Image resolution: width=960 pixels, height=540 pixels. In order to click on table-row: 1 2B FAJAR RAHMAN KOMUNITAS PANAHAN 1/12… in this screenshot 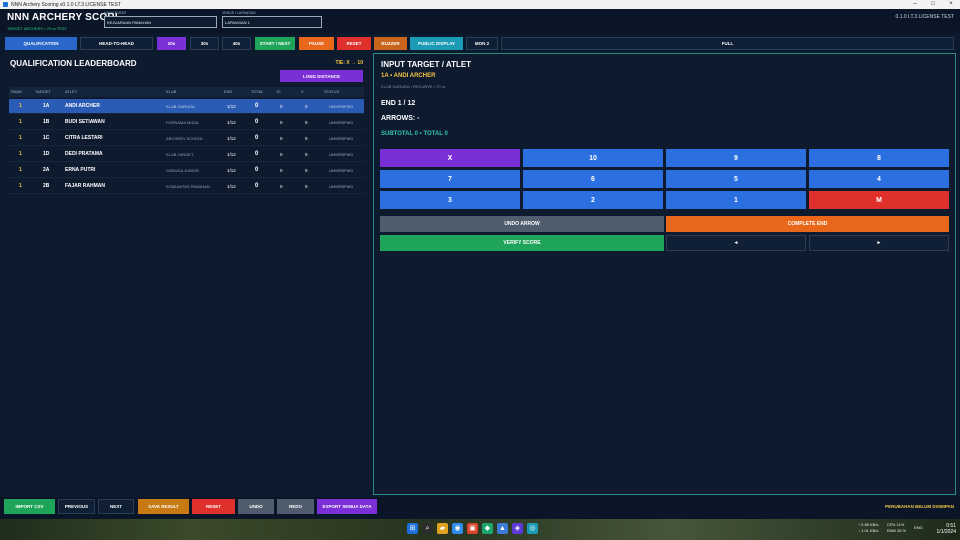, I will do `click(186, 186)`.